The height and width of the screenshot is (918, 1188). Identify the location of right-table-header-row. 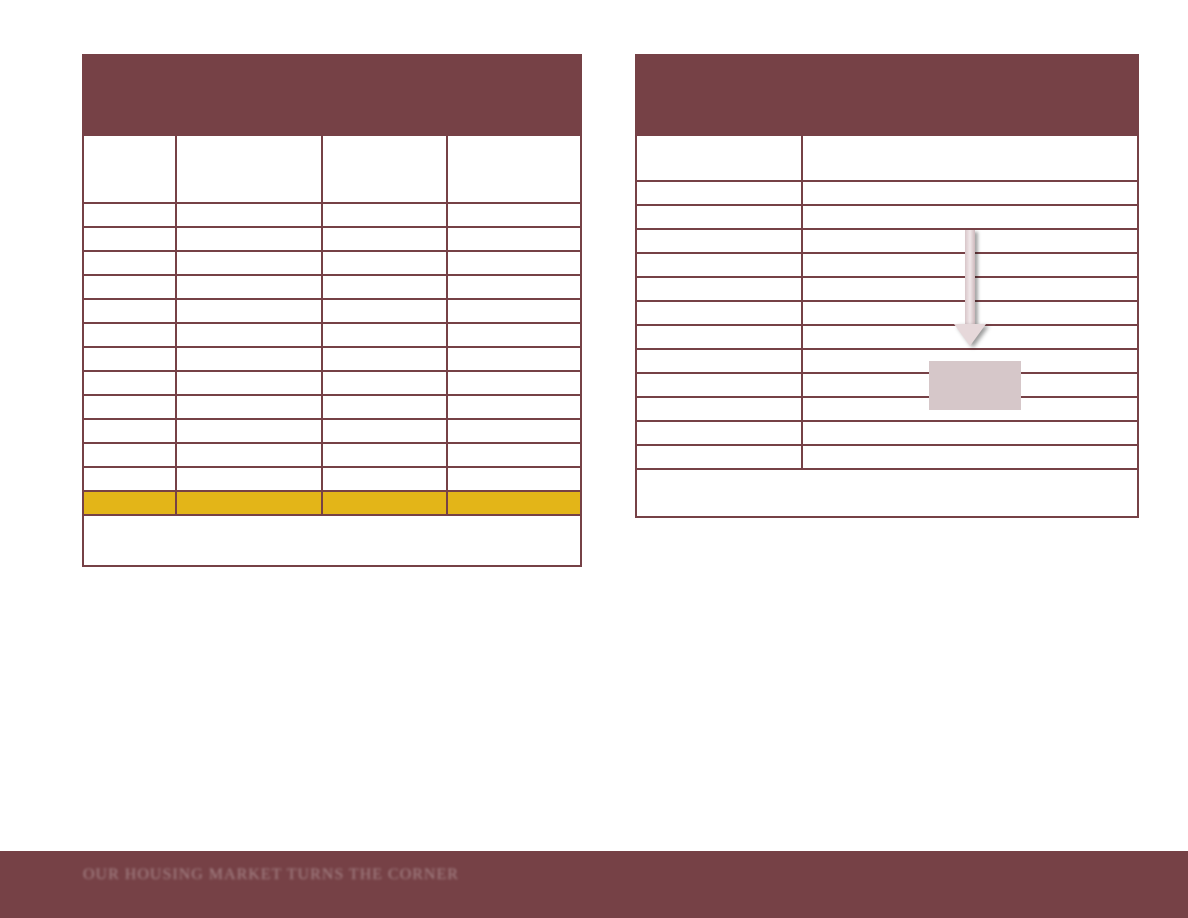
(887, 159).